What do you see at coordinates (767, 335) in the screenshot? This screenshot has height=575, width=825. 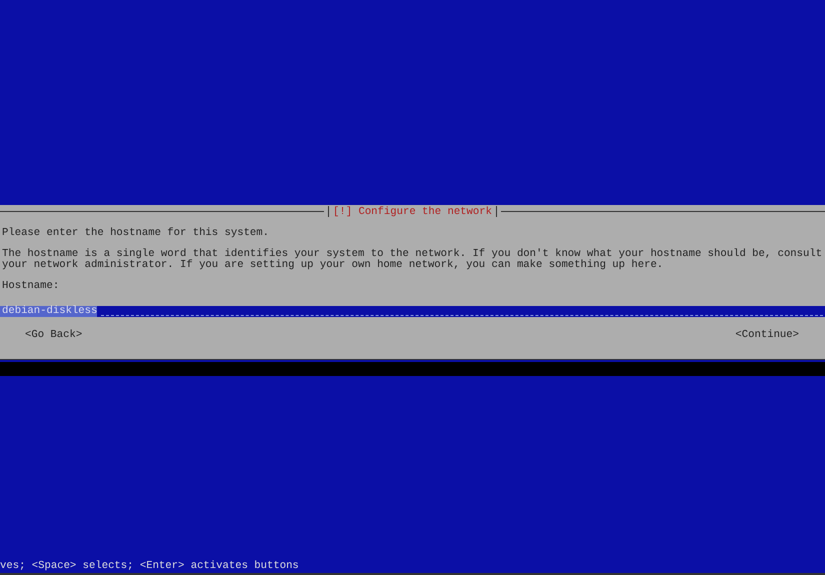 I see `dialog-button: <Continue>` at bounding box center [767, 335].